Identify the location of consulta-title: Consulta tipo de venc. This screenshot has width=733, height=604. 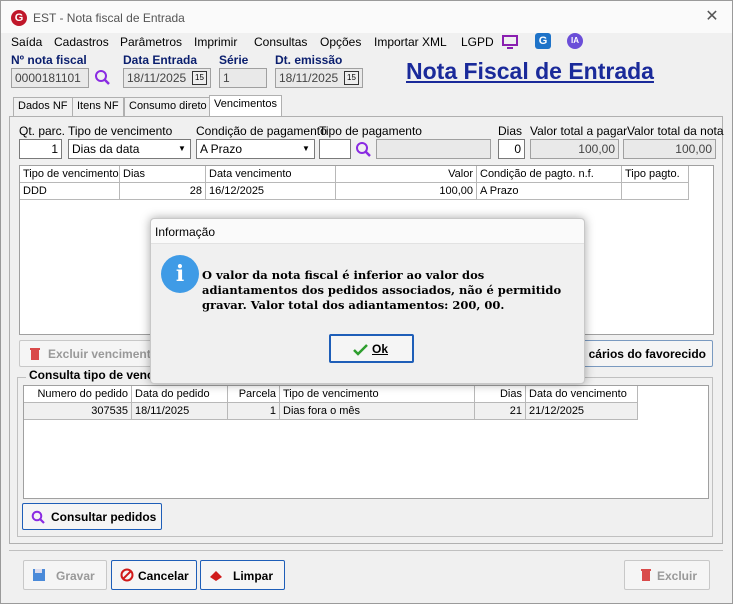
(91, 375).